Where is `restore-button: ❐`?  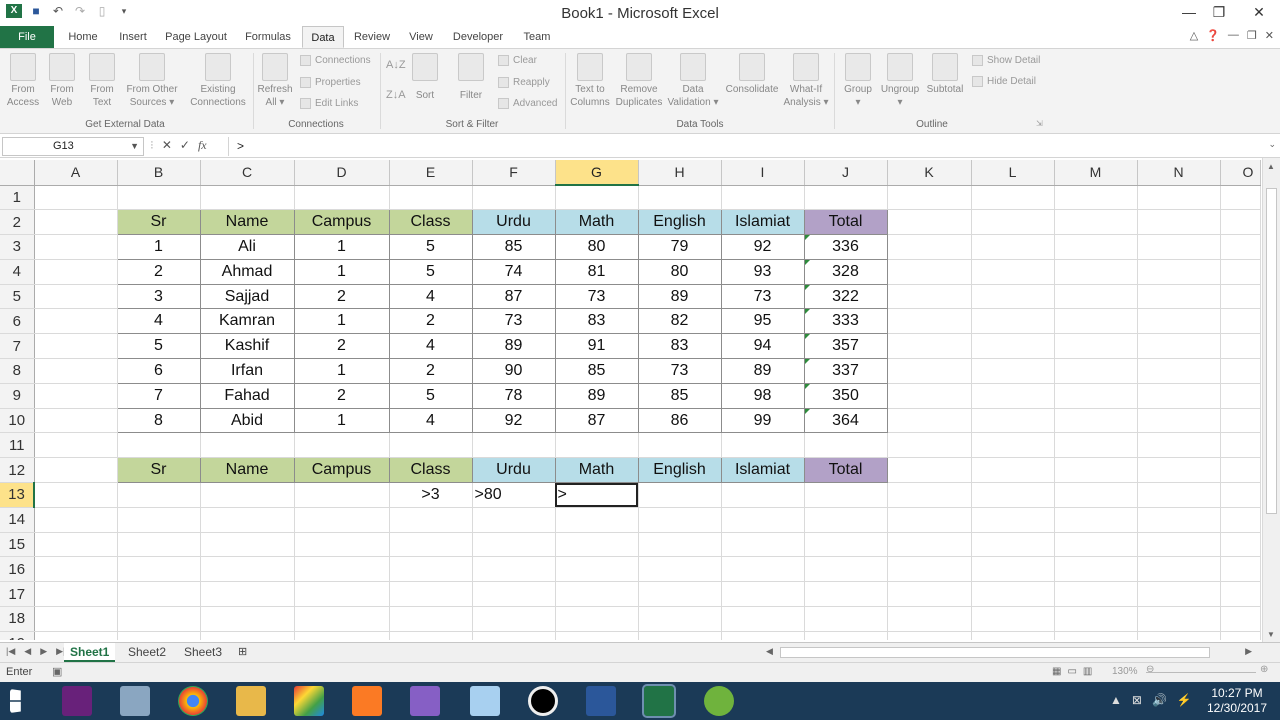 restore-button: ❐ is located at coordinates (1219, 12).